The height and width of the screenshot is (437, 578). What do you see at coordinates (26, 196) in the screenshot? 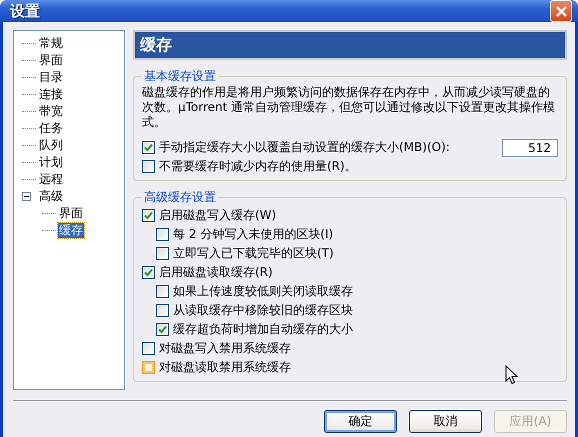
I see `collapse-icon` at bounding box center [26, 196].